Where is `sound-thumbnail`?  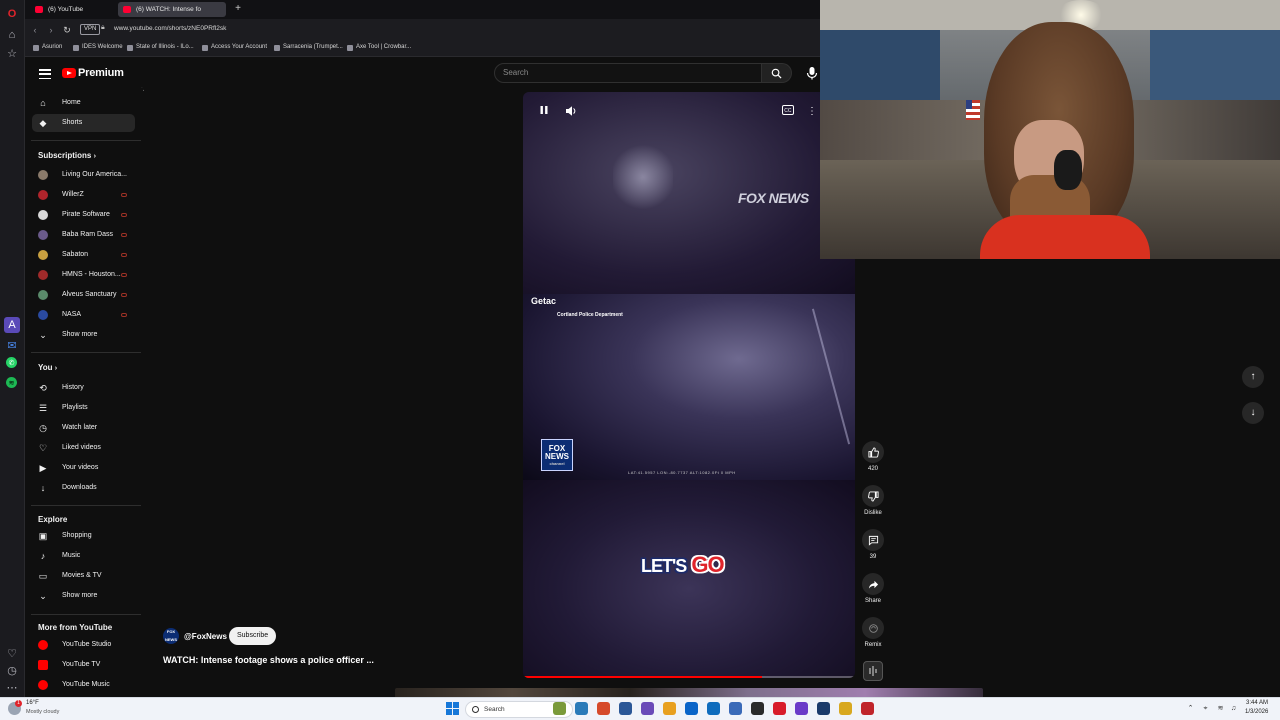 sound-thumbnail is located at coordinates (873, 671).